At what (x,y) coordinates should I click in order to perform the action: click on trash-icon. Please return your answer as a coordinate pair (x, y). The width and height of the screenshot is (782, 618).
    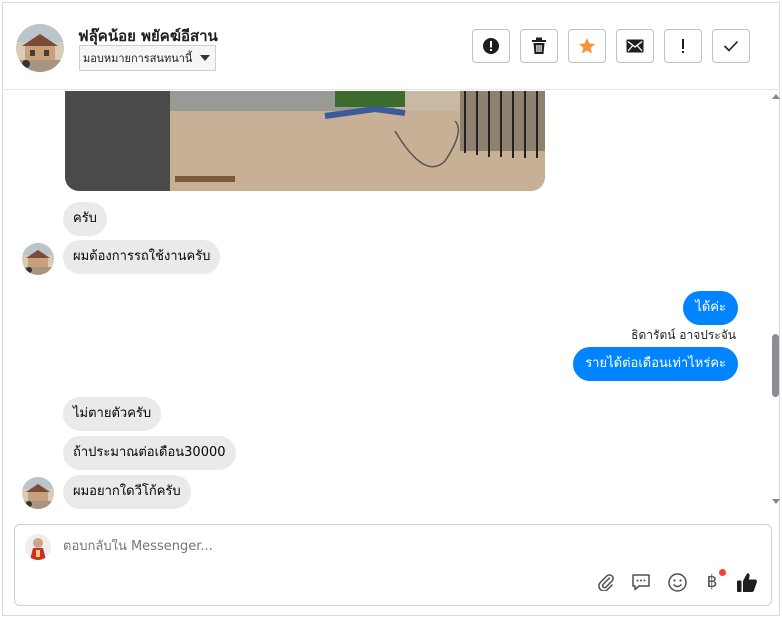
    Looking at the image, I should click on (539, 45).